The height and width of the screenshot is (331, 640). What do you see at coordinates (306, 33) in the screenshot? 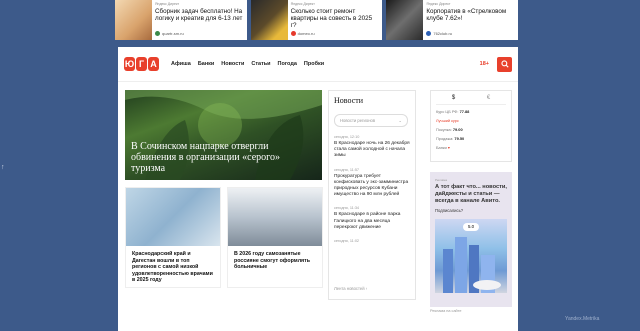
I see `ad-domain: domeo.ru` at bounding box center [306, 33].